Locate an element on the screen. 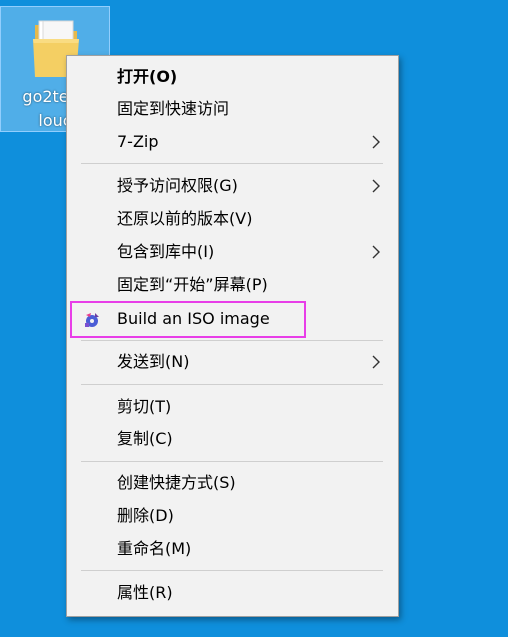 Image resolution: width=508 pixels, height=637 pixels. menu-item-pin-quick-access: 固定到快速访问 is located at coordinates (232, 109).